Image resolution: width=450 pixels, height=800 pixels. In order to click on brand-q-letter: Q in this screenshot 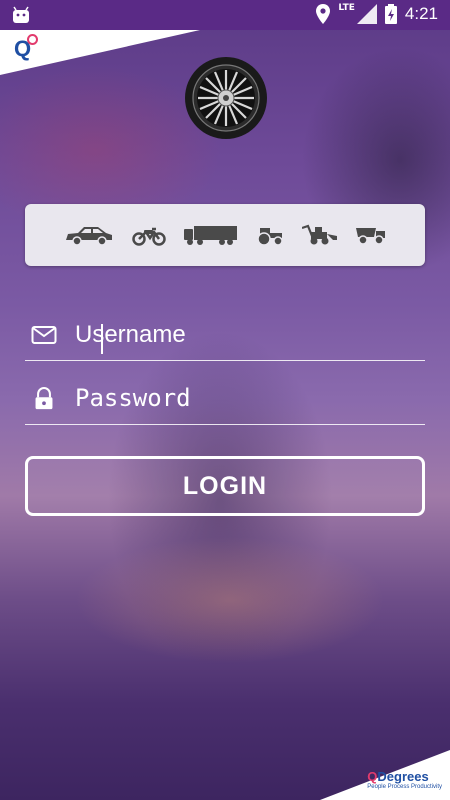, I will do `click(372, 776)`.